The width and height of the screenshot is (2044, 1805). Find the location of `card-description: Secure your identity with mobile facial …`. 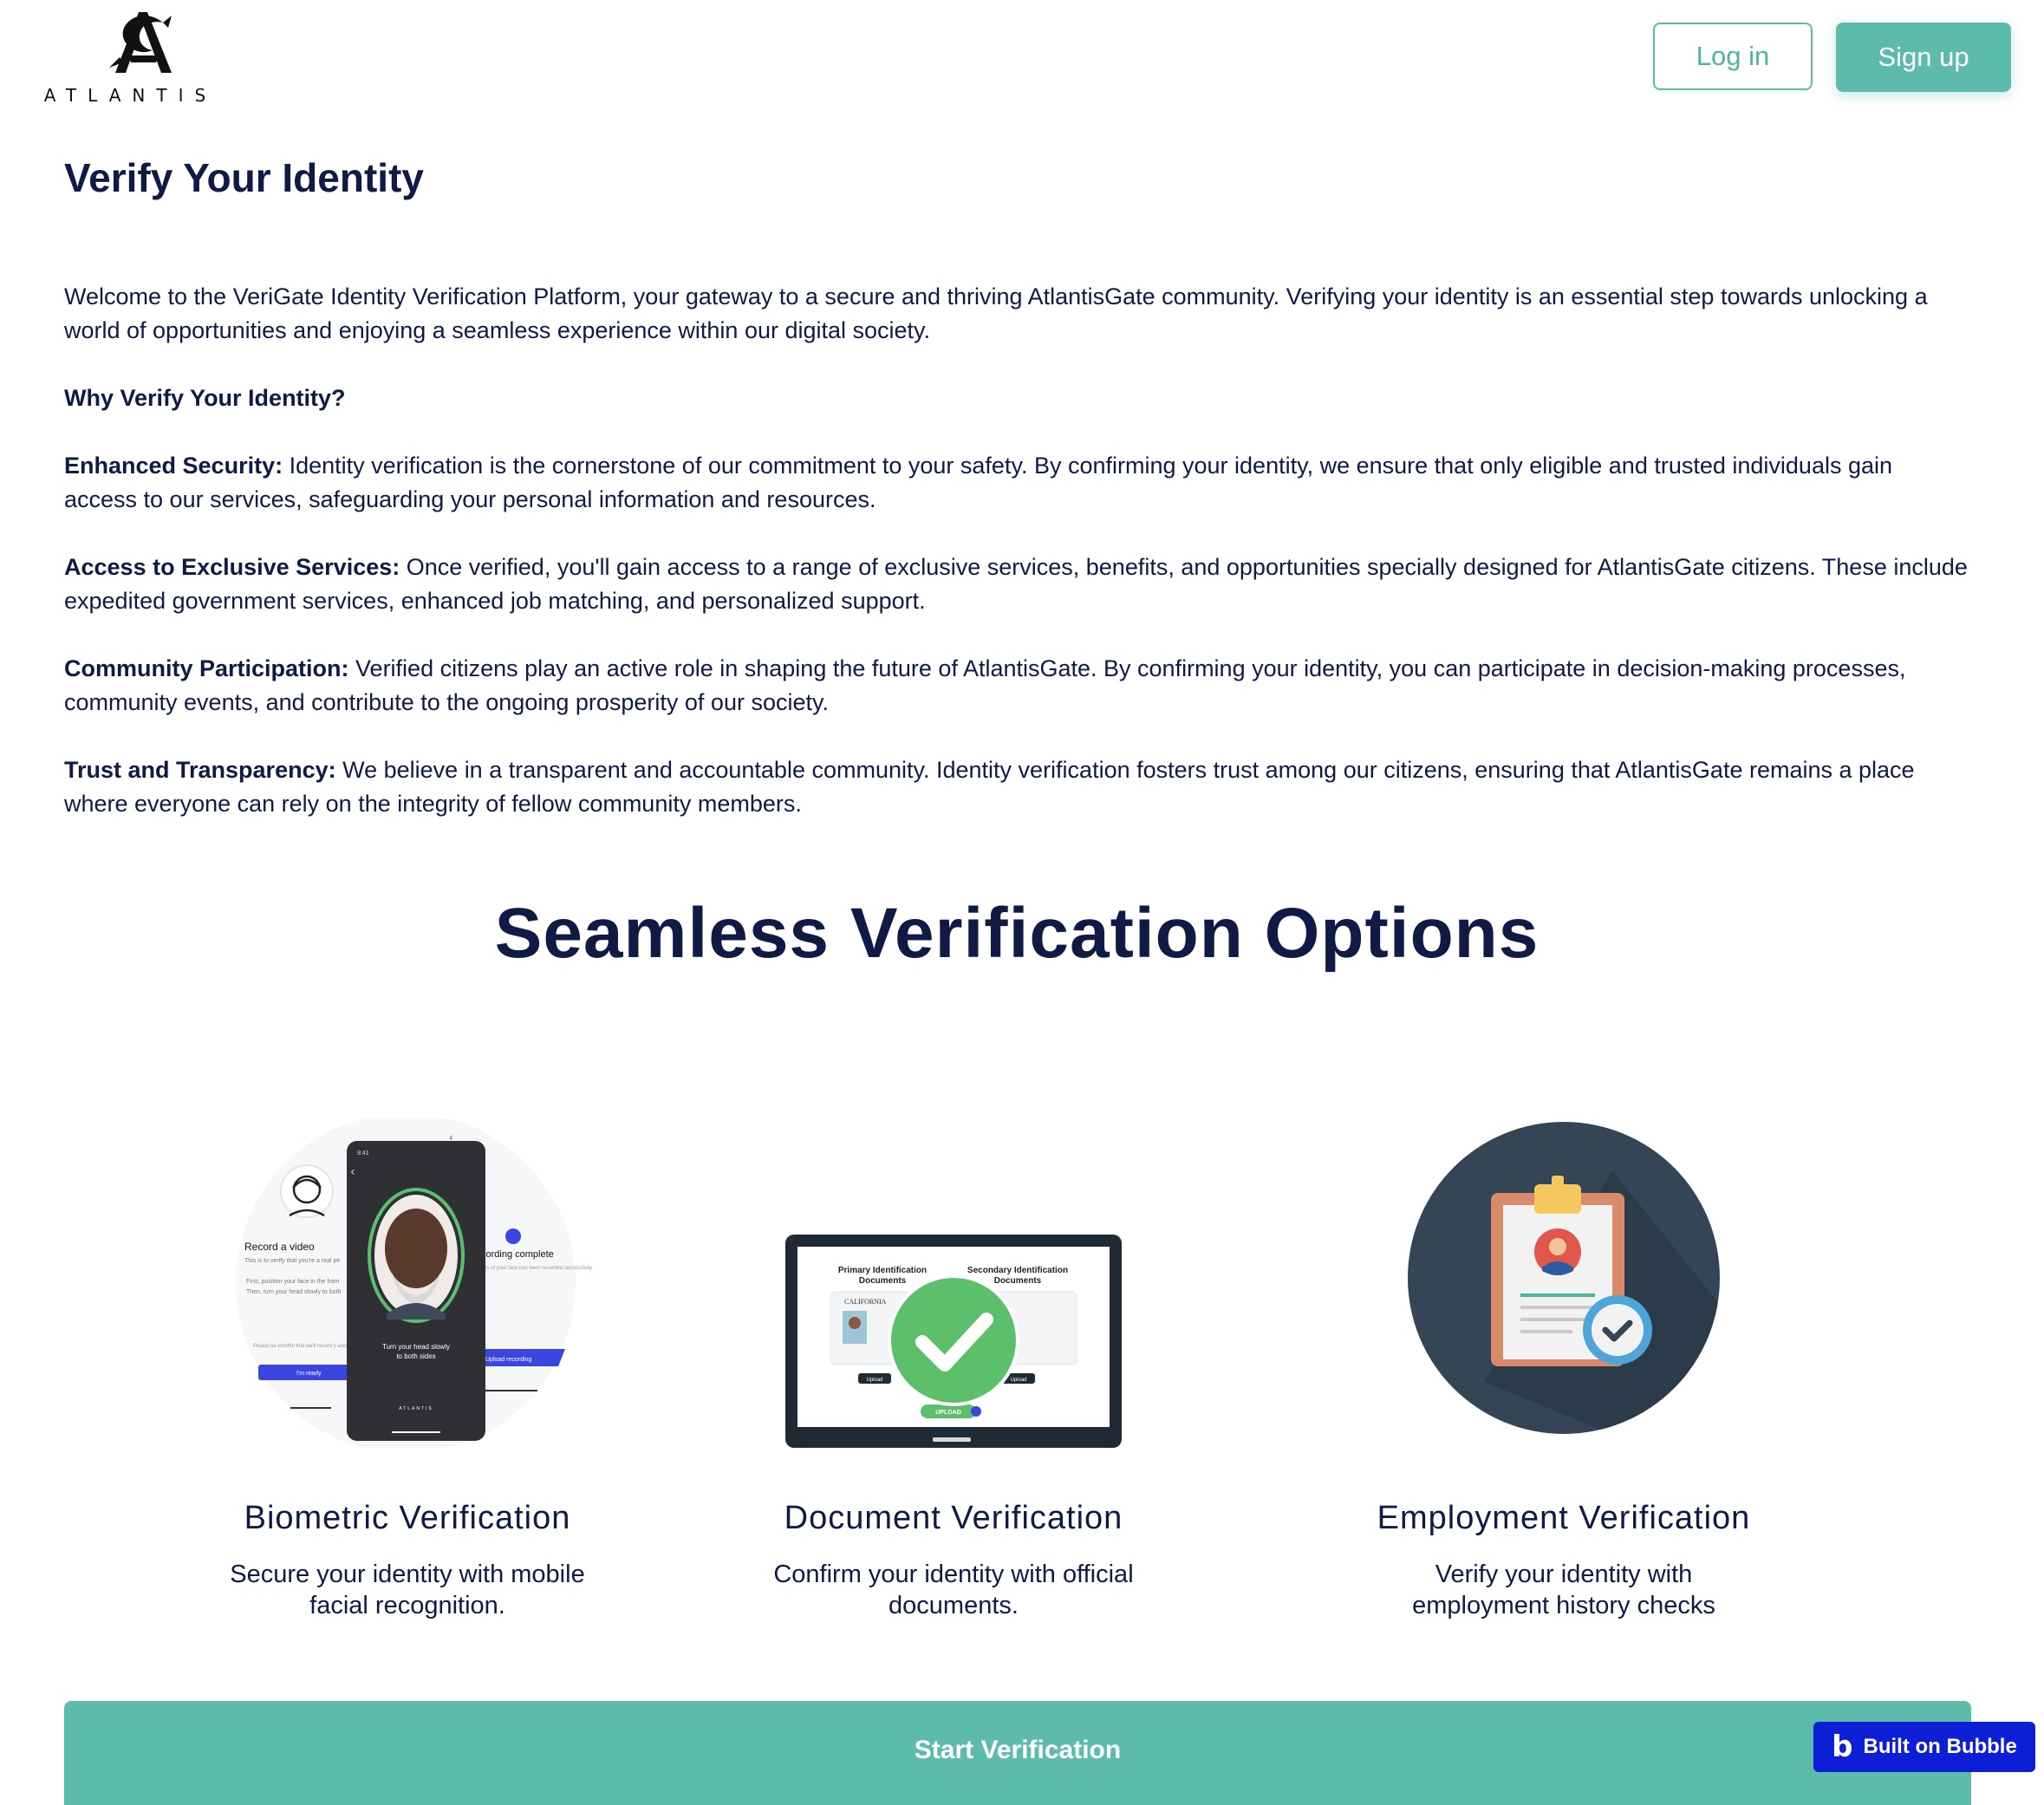

card-description: Secure your identity with mobile facial … is located at coordinates (407, 1590).